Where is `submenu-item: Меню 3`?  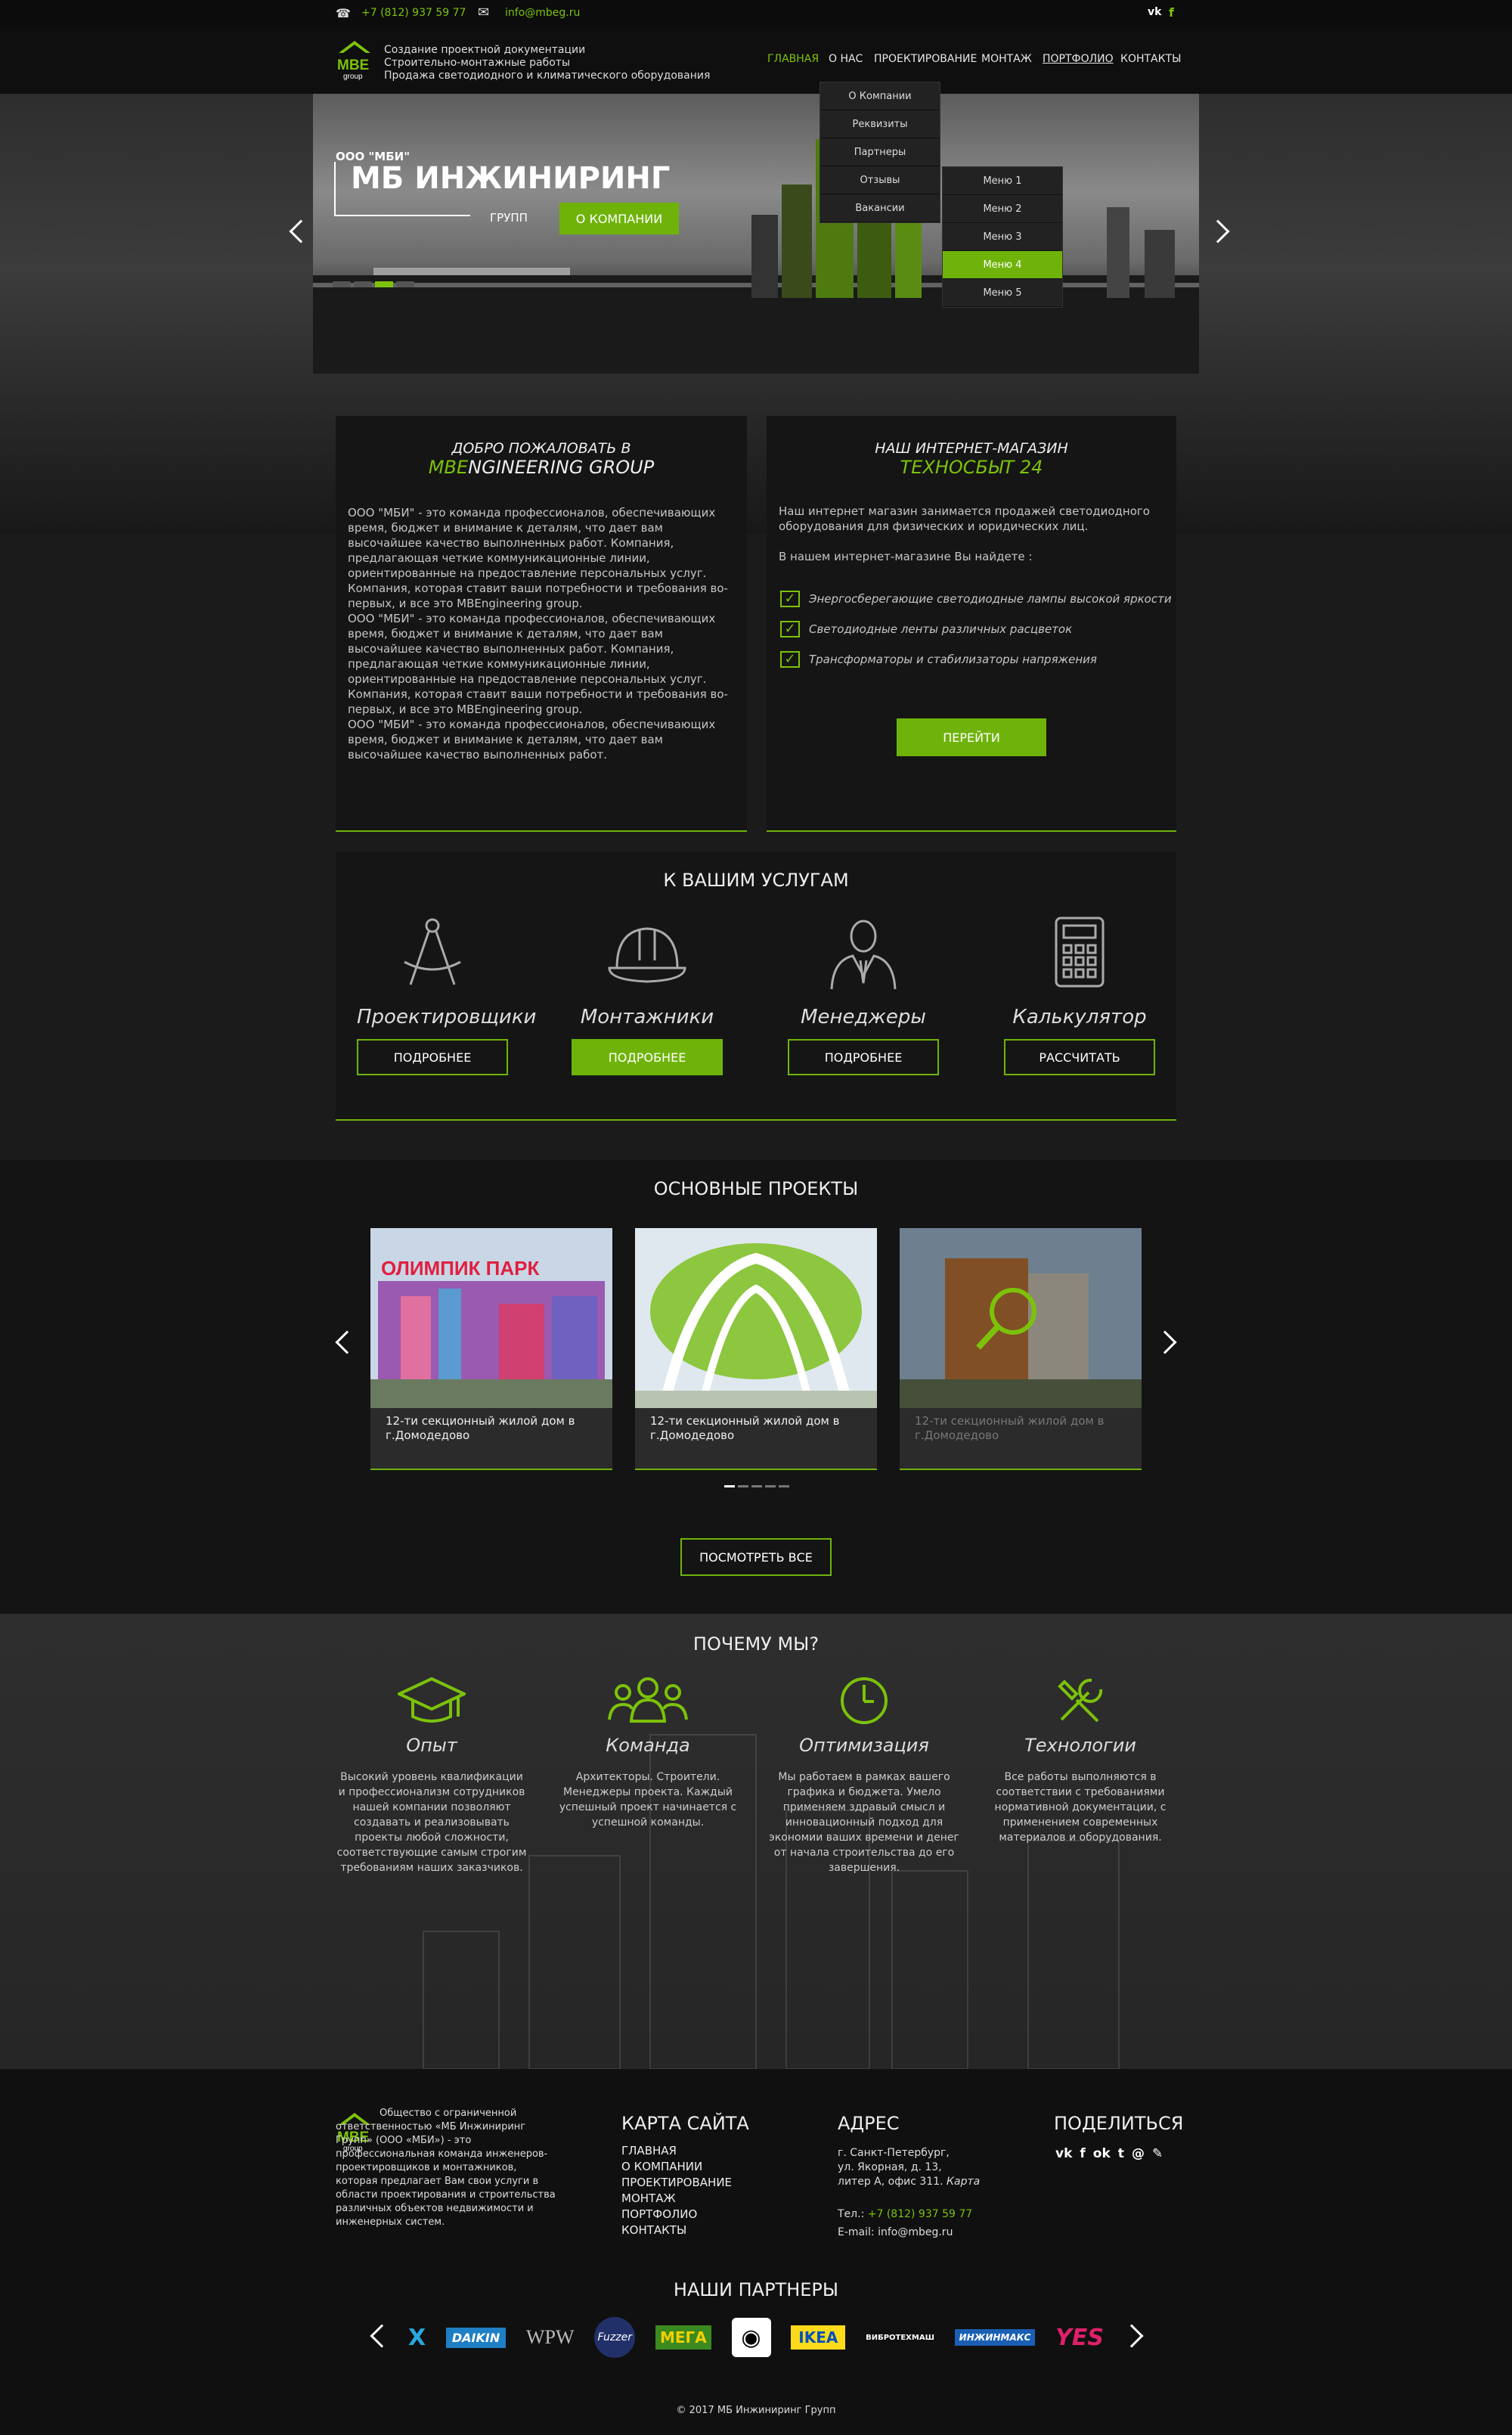
submenu-item: Меню 3 is located at coordinates (1002, 237).